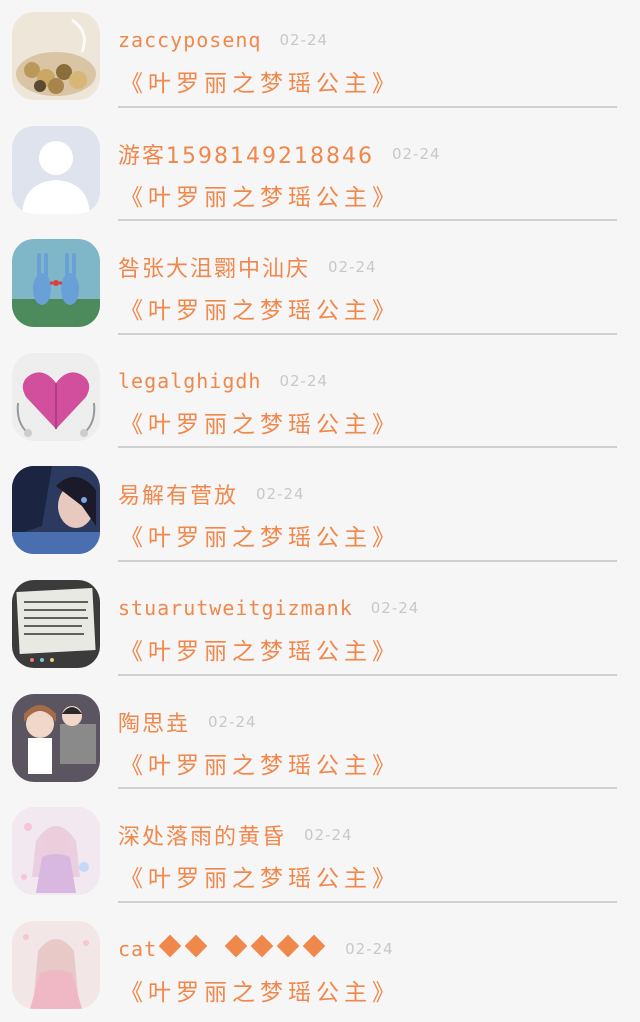 The image size is (640, 1022). Describe the element at coordinates (320, 965) in the screenshot. I see `list-item: cat 02-24 《叶罗丽之梦瑶公主》` at that location.